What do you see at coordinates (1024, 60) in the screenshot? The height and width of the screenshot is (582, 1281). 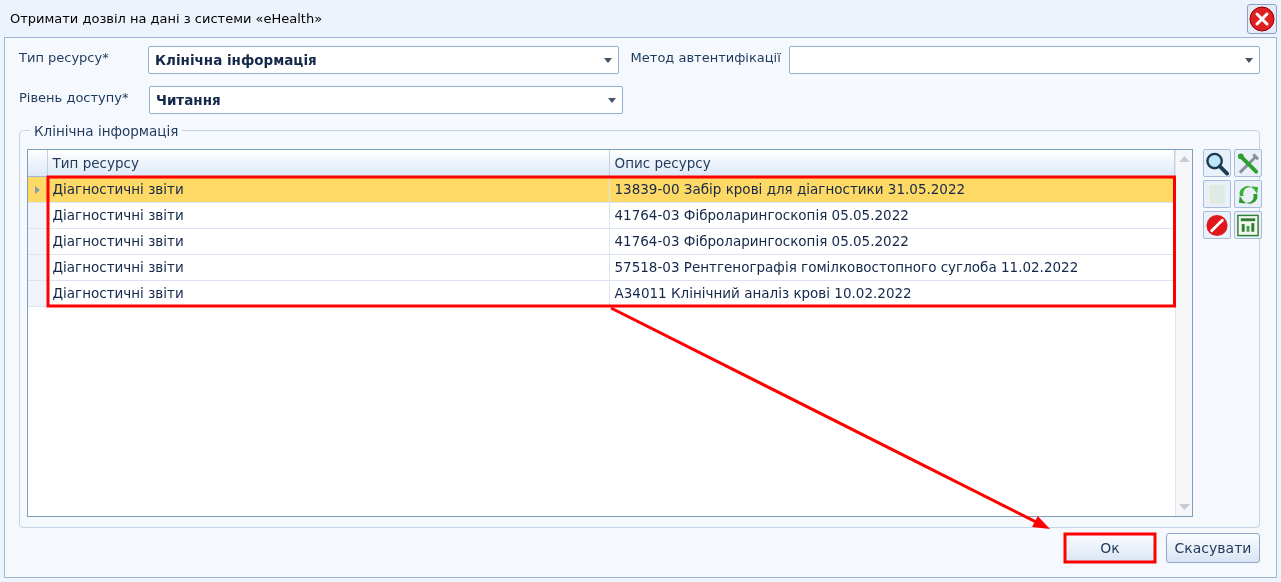 I see `dropdown-field` at bounding box center [1024, 60].